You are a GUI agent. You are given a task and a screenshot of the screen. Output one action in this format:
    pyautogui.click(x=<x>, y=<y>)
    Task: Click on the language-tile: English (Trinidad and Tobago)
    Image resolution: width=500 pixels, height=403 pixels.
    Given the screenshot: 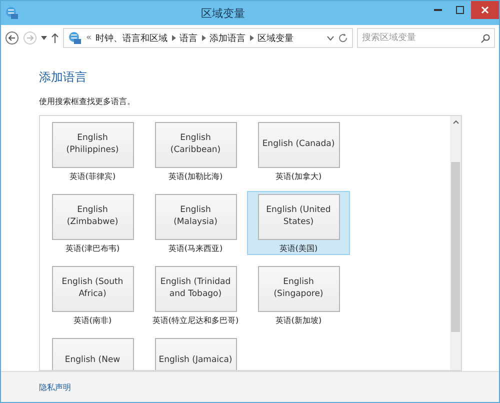 What is the action you would take?
    pyautogui.click(x=195, y=289)
    